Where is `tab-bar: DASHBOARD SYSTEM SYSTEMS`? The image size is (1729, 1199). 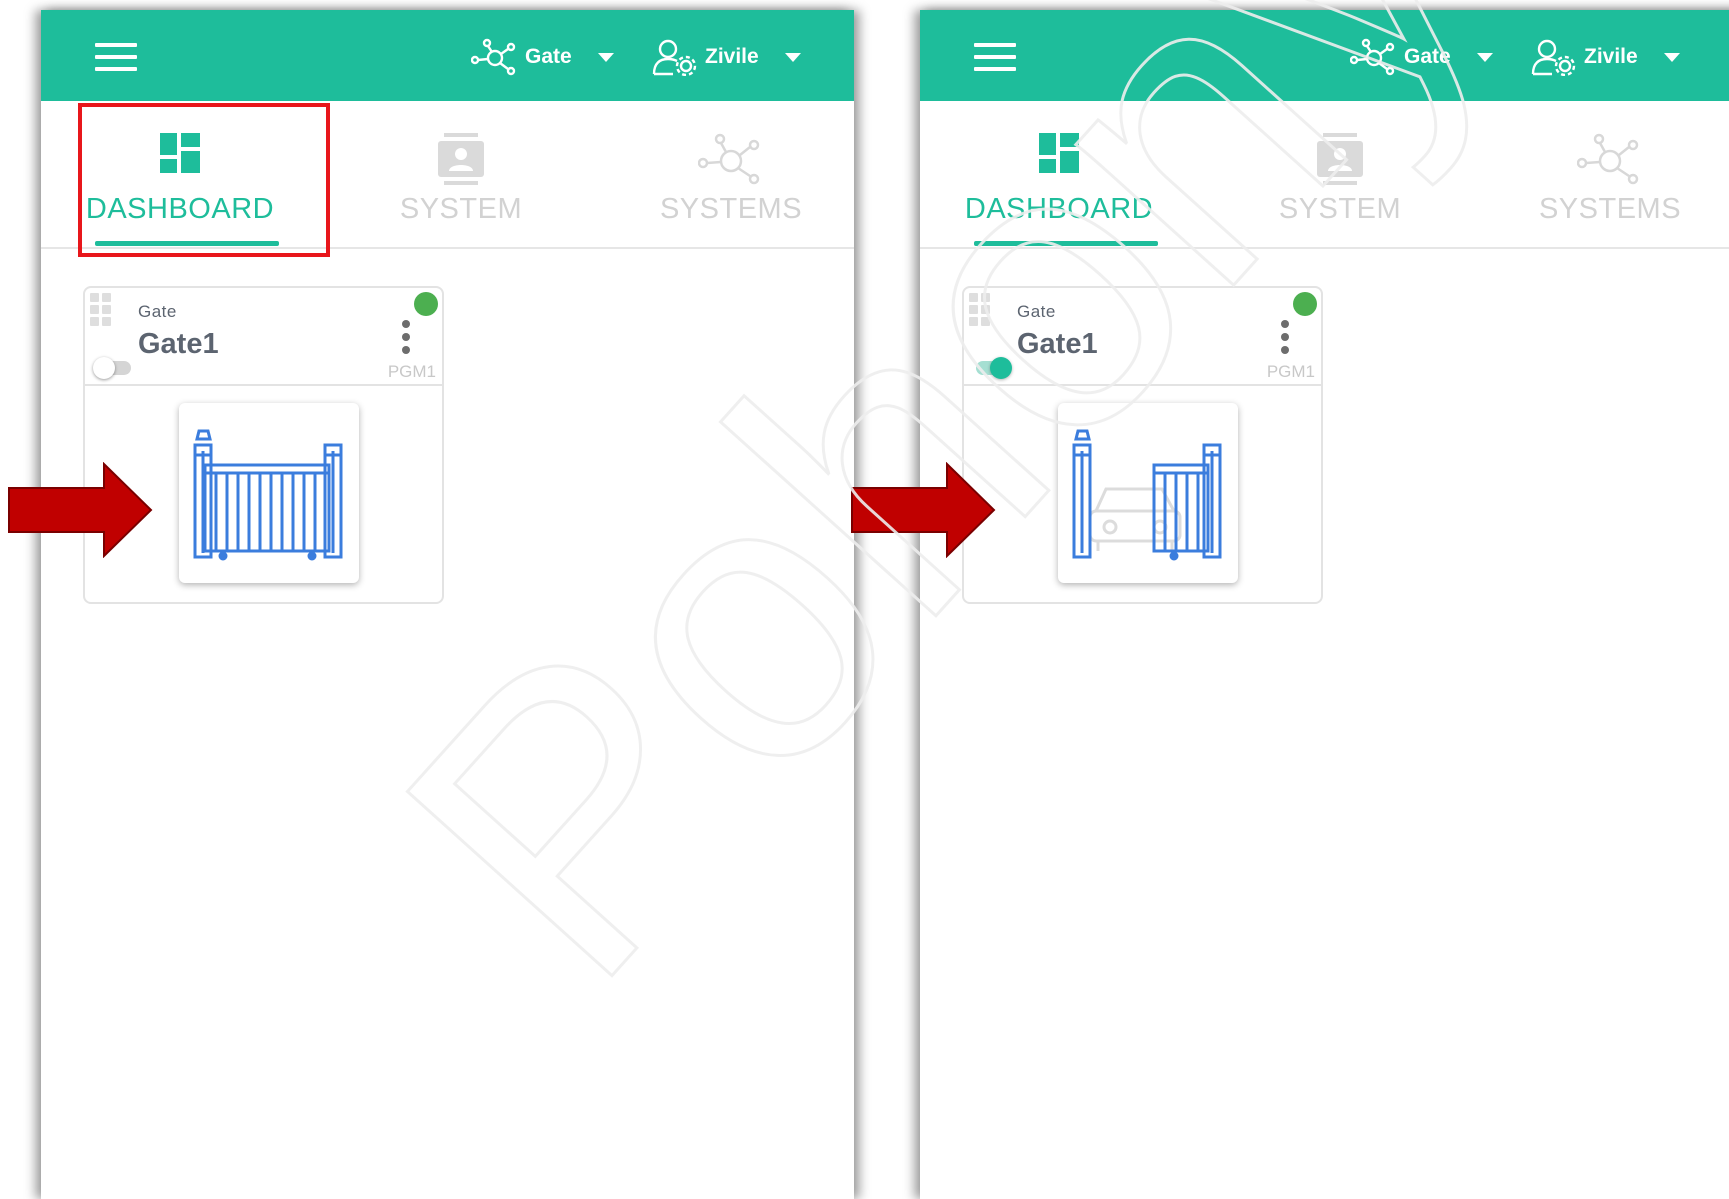
tab-bar: DASHBOARD SYSTEM SYSTEMS is located at coordinates (1324, 175).